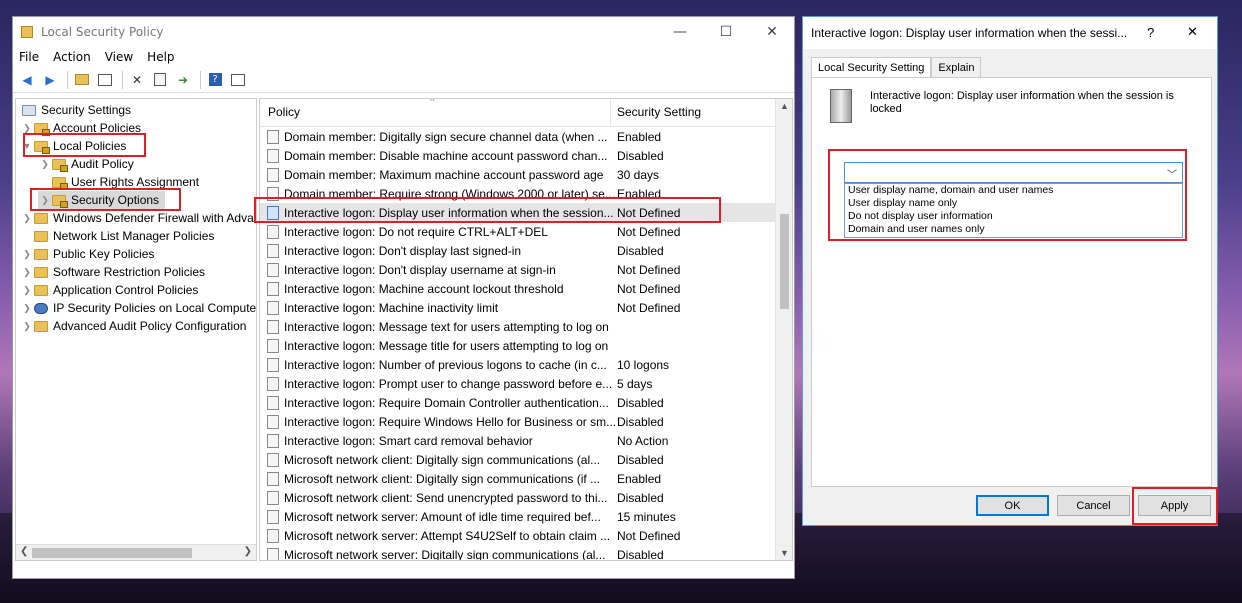 The height and width of the screenshot is (603, 1242). I want to click on tree-item-windows-defender-firewall: ❯ Windows Defender Firewall with Adva, so click(137, 218).